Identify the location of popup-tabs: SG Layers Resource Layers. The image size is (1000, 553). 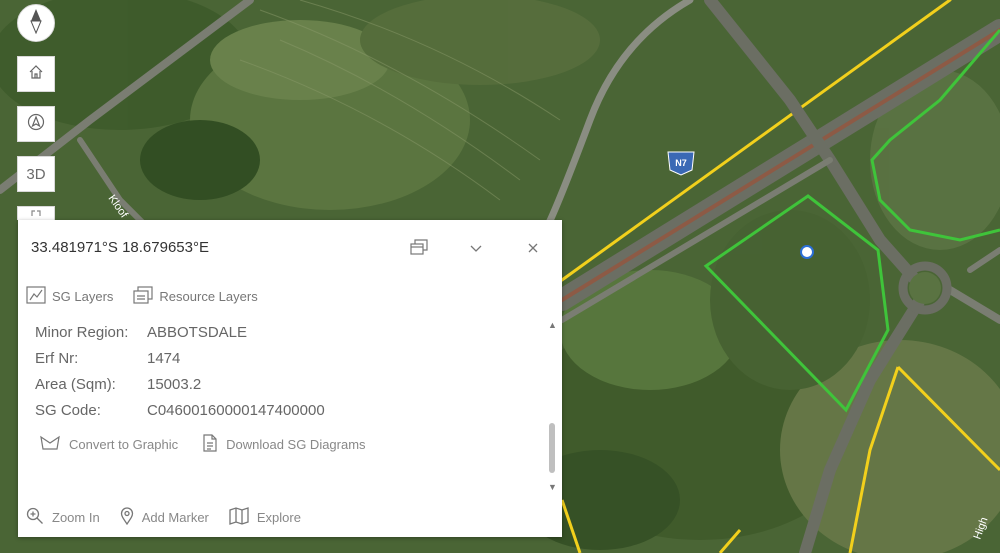
(142, 296).